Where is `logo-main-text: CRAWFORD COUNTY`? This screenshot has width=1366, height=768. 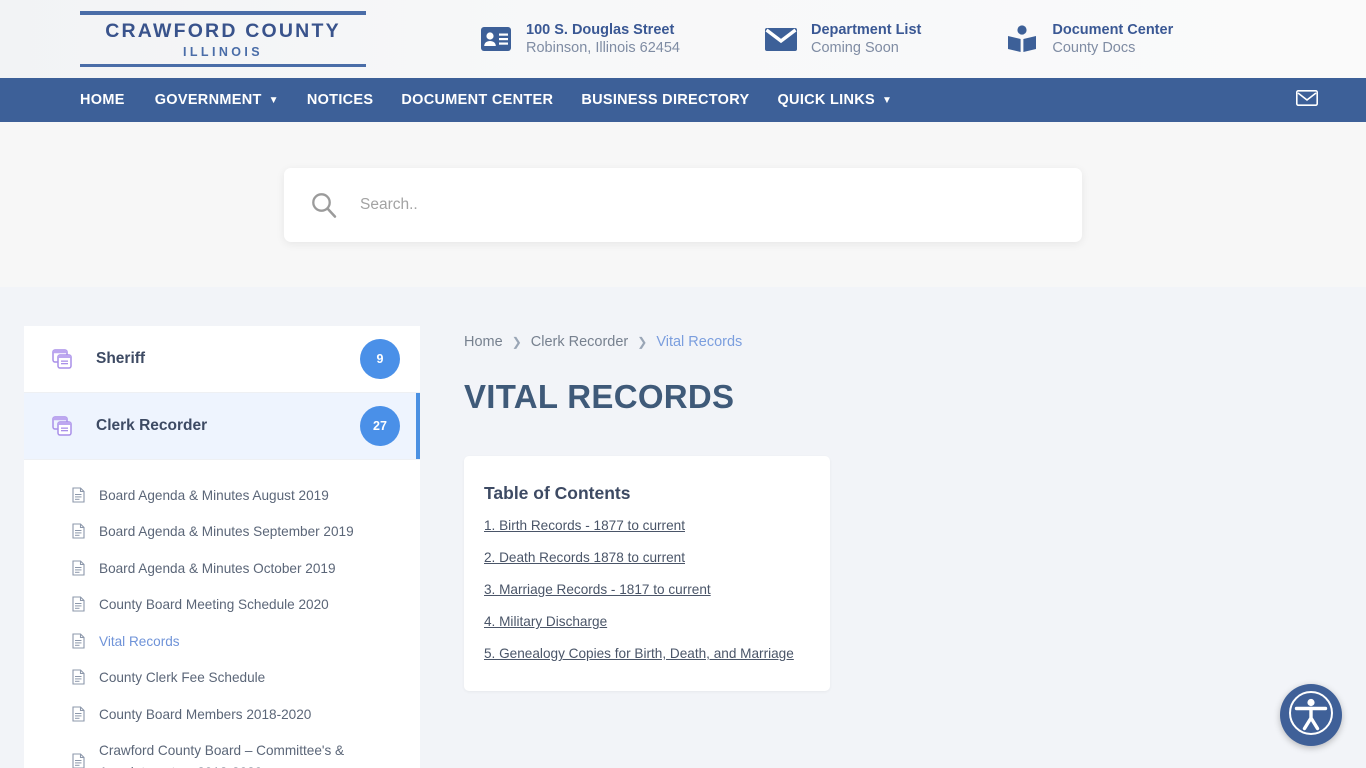
logo-main-text: CRAWFORD COUNTY is located at coordinates (223, 31).